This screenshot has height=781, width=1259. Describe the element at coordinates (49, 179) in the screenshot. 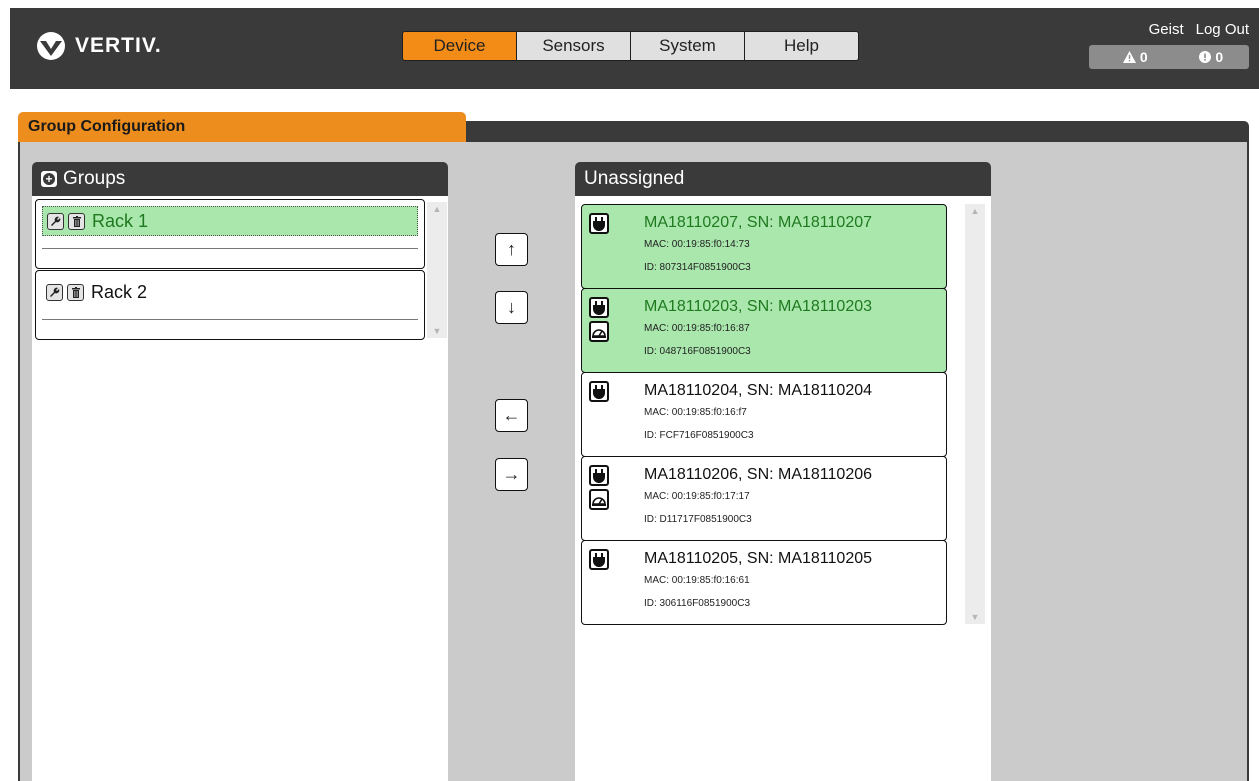

I see `add-group-icon: +` at that location.